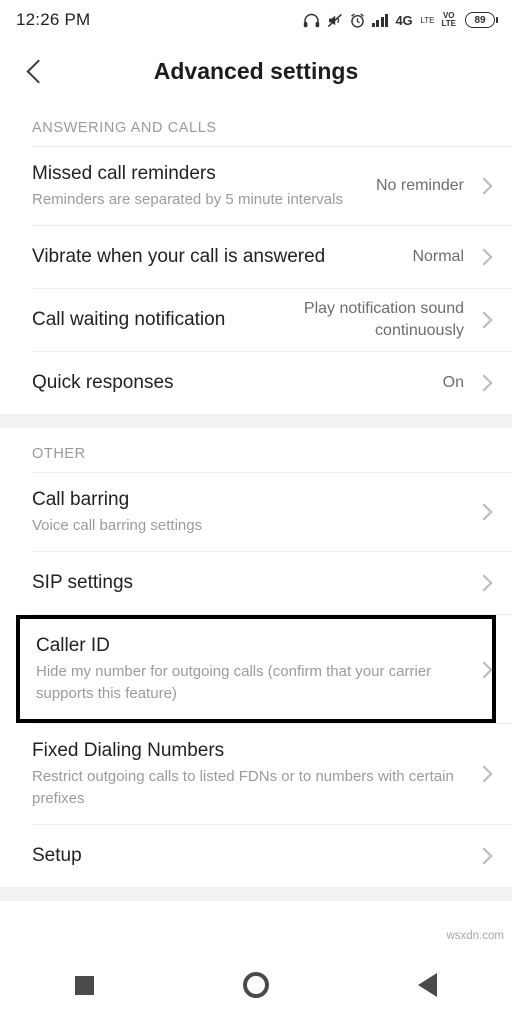 The height and width of the screenshot is (1024, 512). What do you see at coordinates (53, 19) in the screenshot?
I see `status-clock: 12:26 PM` at bounding box center [53, 19].